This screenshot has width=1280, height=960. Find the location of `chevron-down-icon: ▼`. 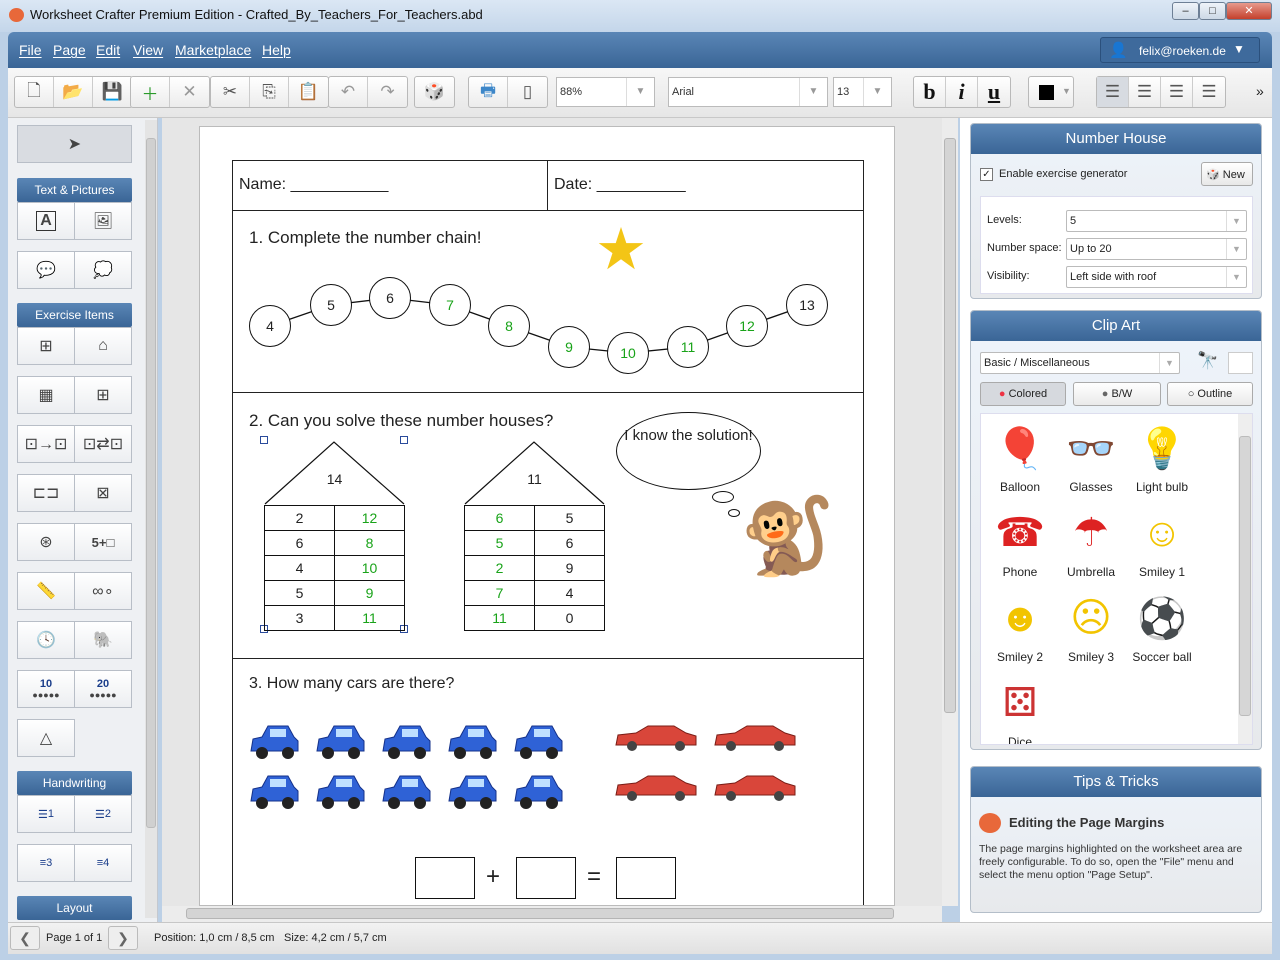

chevron-down-icon: ▼ is located at coordinates (1239, 49).